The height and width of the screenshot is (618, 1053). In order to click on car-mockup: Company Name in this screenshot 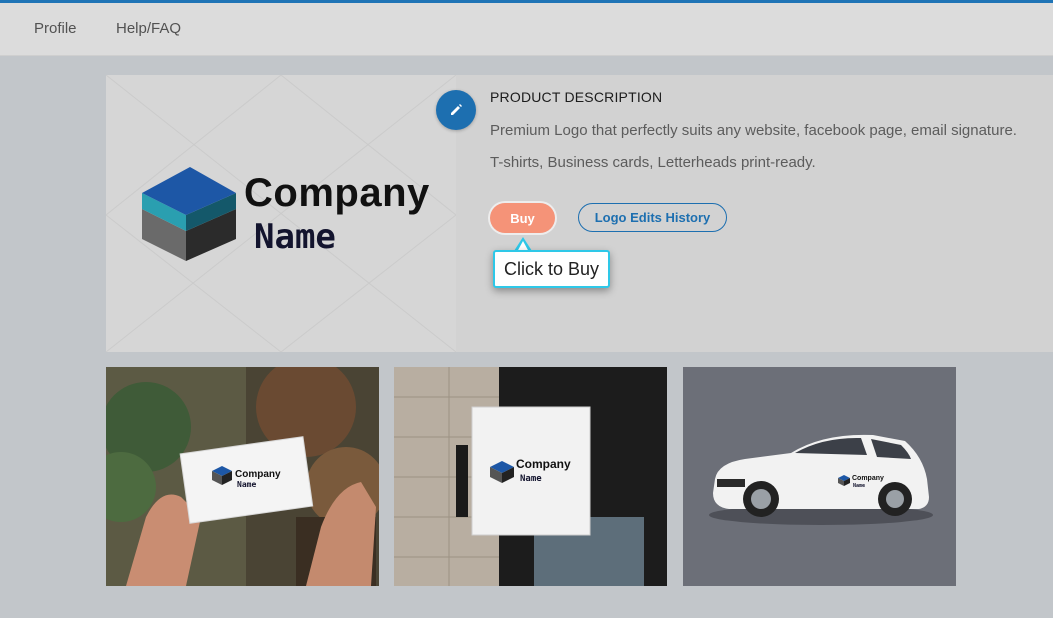, I will do `click(819, 476)`.